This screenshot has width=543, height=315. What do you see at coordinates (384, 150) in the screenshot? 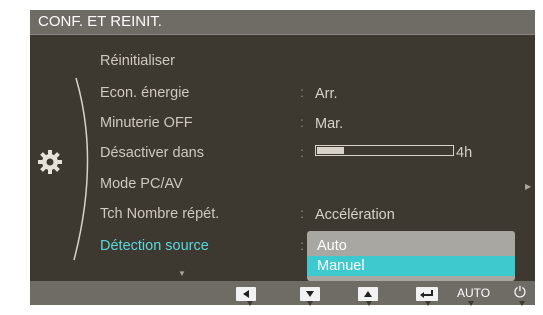
I see `turn-off-slider` at bounding box center [384, 150].